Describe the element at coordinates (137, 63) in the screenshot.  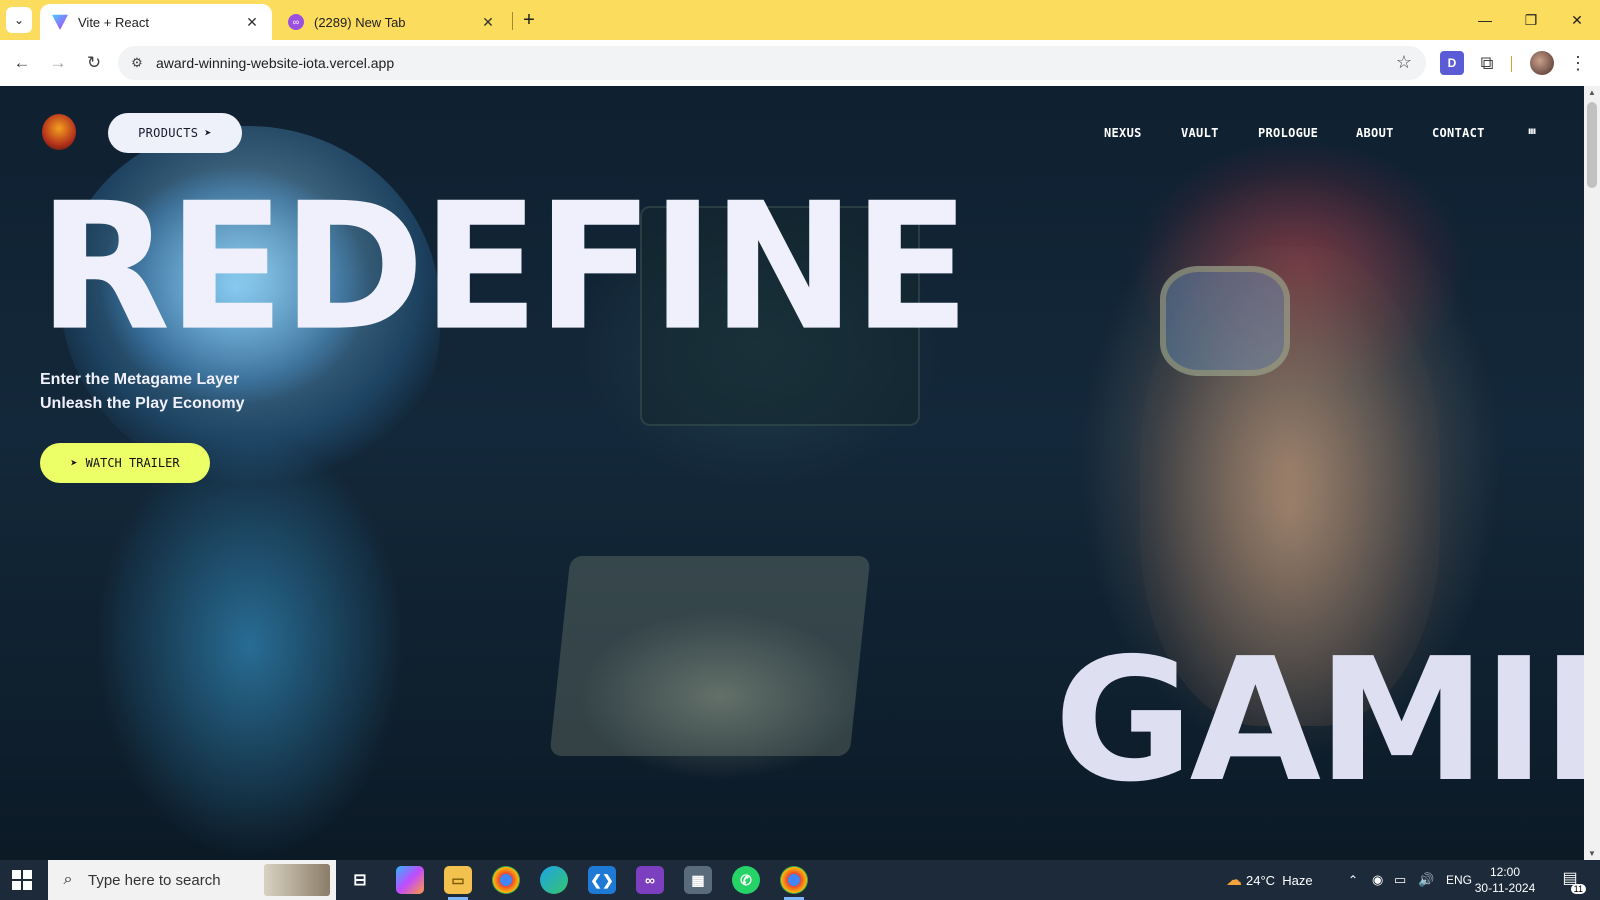
I see `site-info-icon: ⚙` at that location.